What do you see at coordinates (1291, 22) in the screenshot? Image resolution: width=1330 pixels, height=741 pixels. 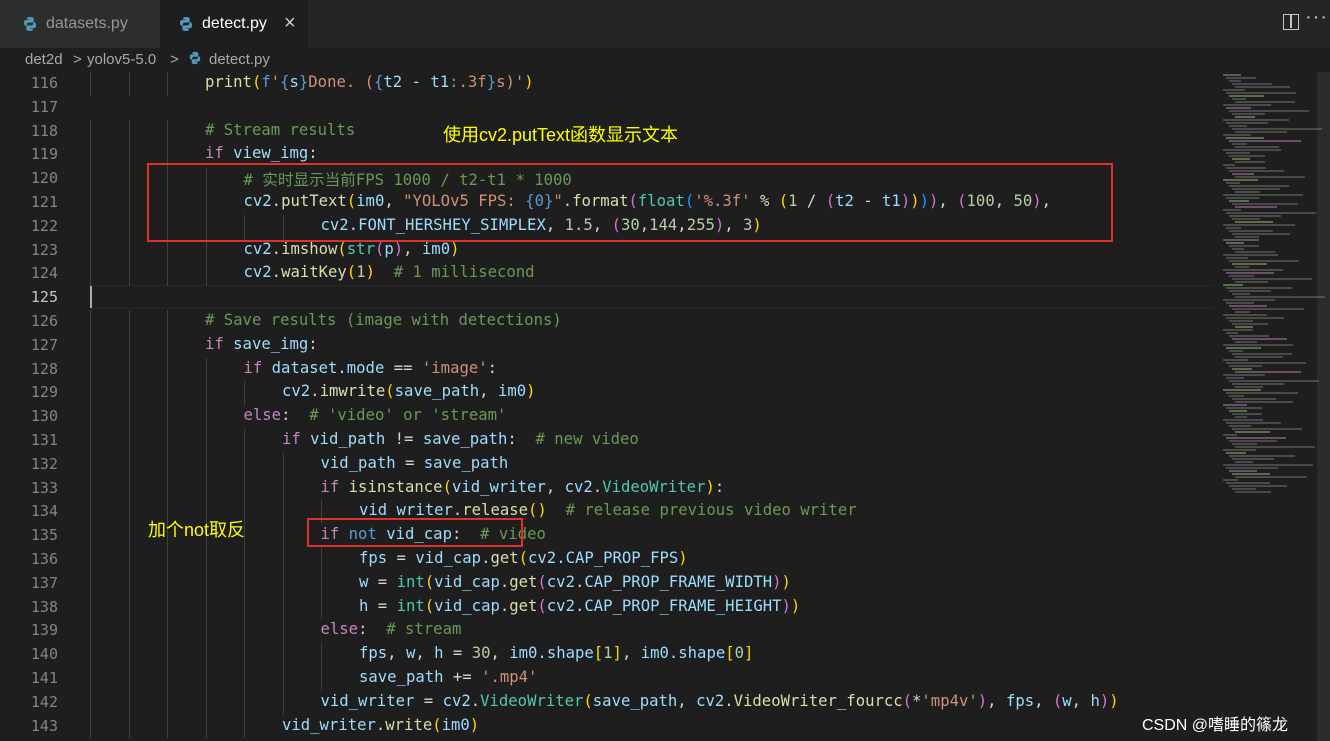 I see `split-editor-icon` at bounding box center [1291, 22].